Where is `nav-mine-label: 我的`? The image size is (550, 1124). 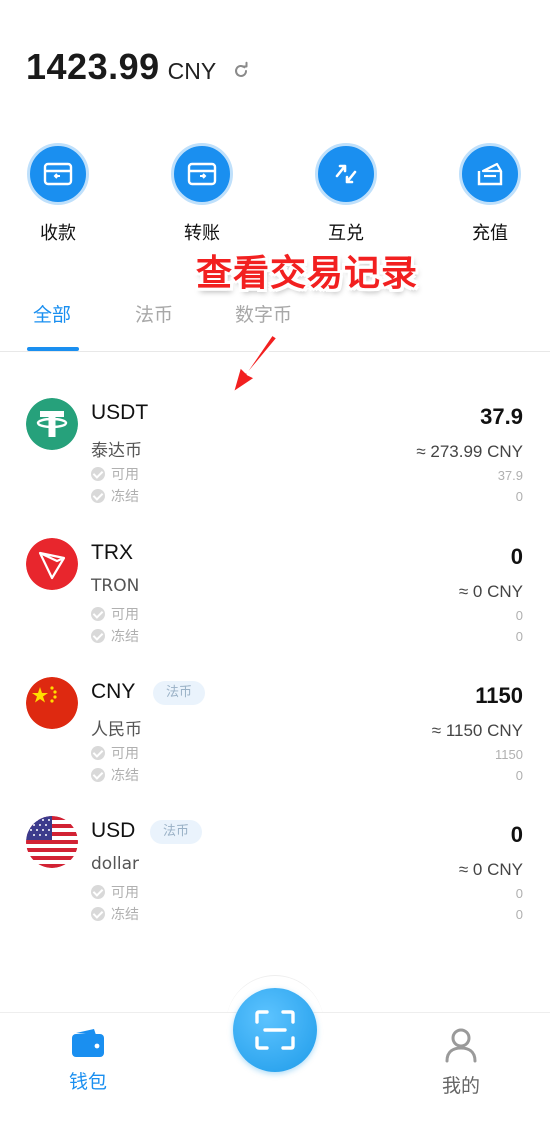
nav-mine-label: 我的 is located at coordinates (460, 1086).